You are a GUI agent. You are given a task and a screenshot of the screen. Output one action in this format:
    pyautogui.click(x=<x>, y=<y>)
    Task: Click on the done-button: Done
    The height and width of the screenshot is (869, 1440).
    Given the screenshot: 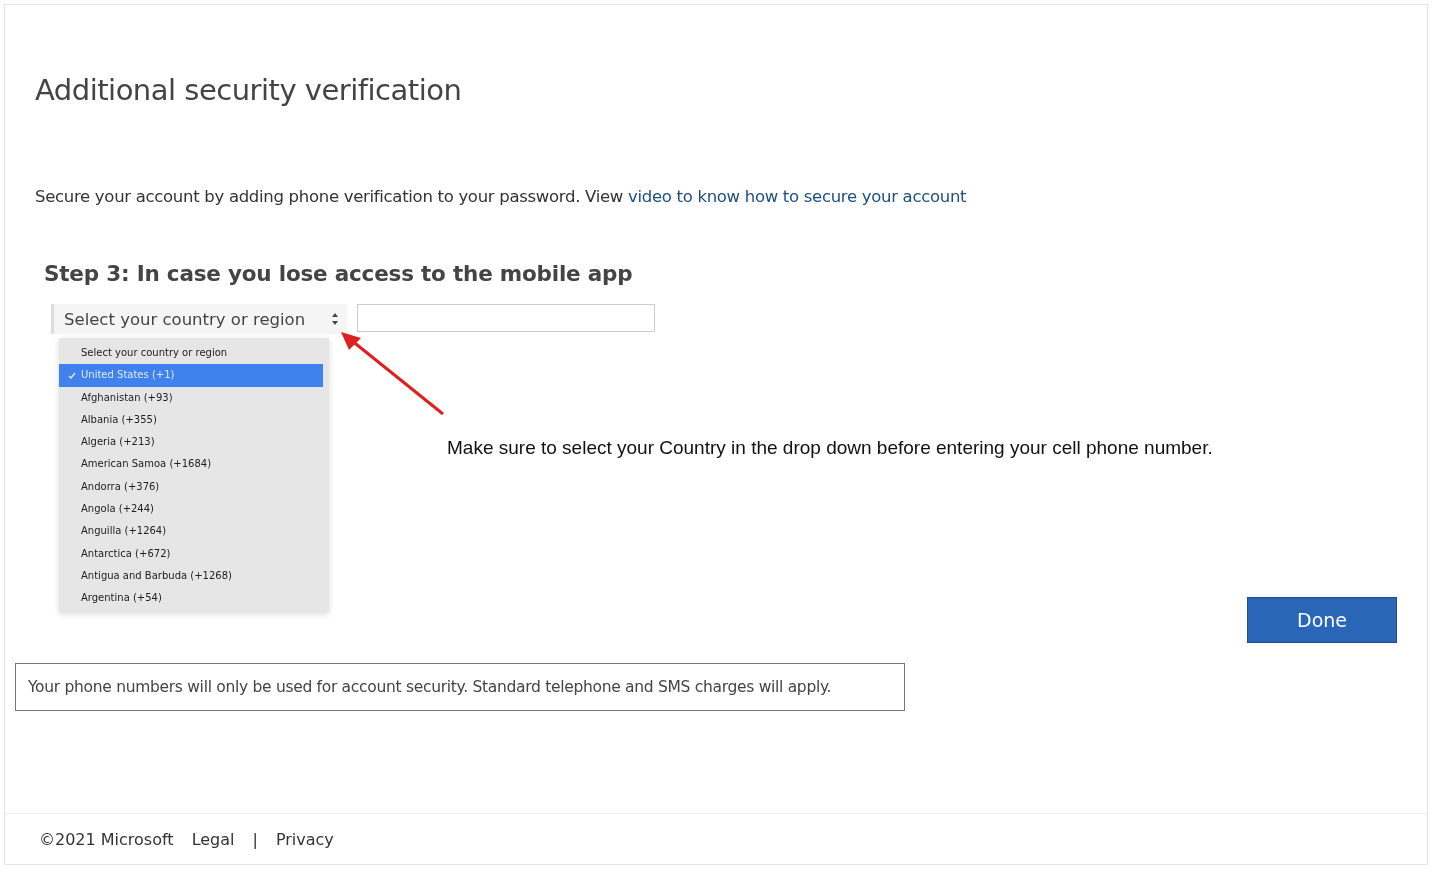 What is the action you would take?
    pyautogui.click(x=1322, y=620)
    